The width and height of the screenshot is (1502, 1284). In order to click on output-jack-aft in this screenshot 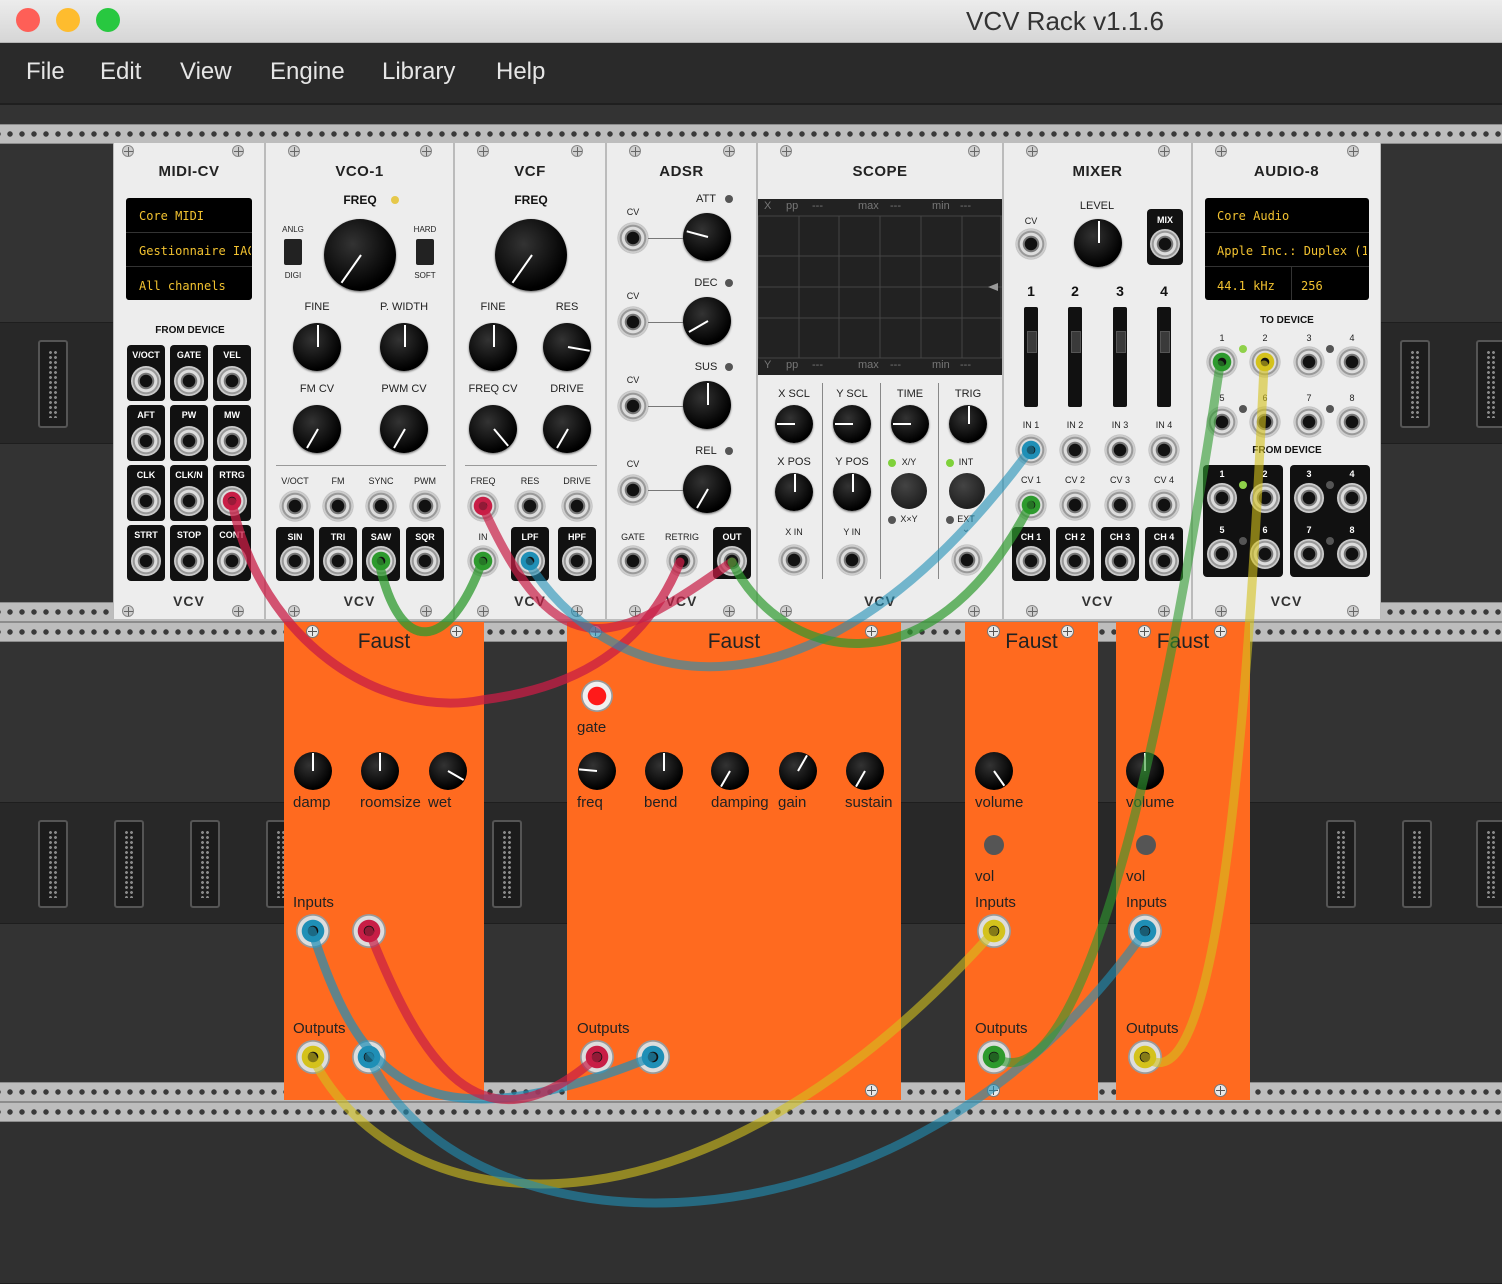, I will do `click(146, 441)`.